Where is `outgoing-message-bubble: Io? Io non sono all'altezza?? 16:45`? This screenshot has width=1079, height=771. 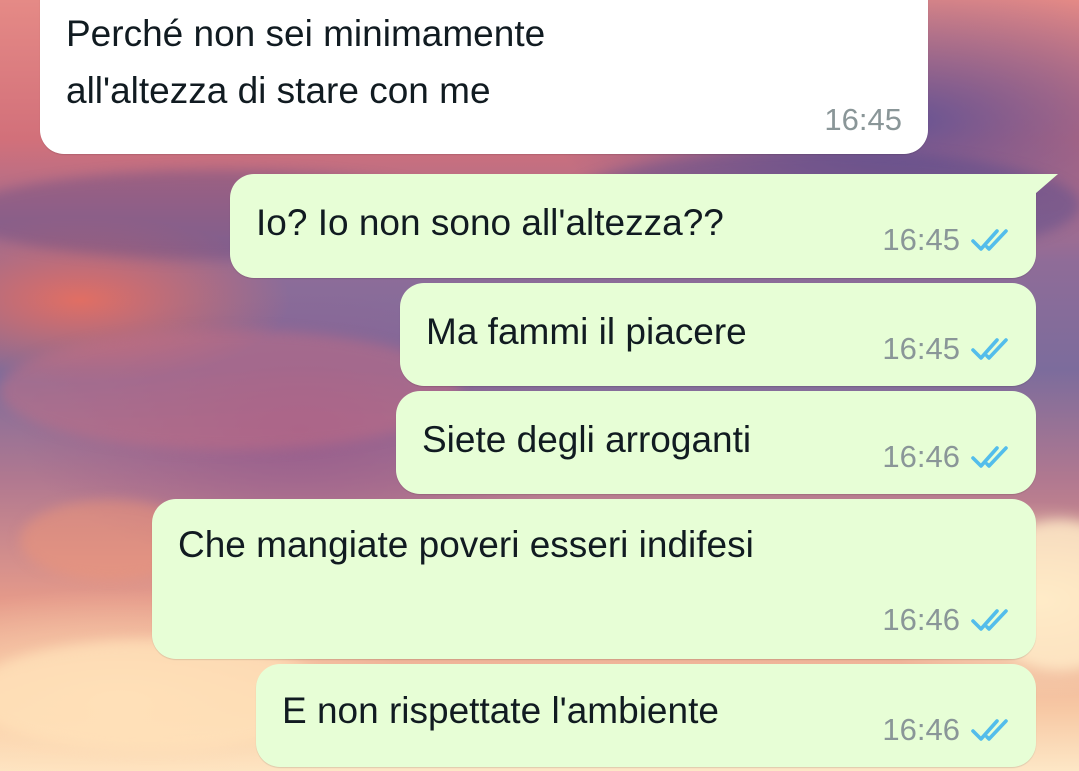 outgoing-message-bubble: Io? Io non sono all'altezza?? 16:45 is located at coordinates (644, 226).